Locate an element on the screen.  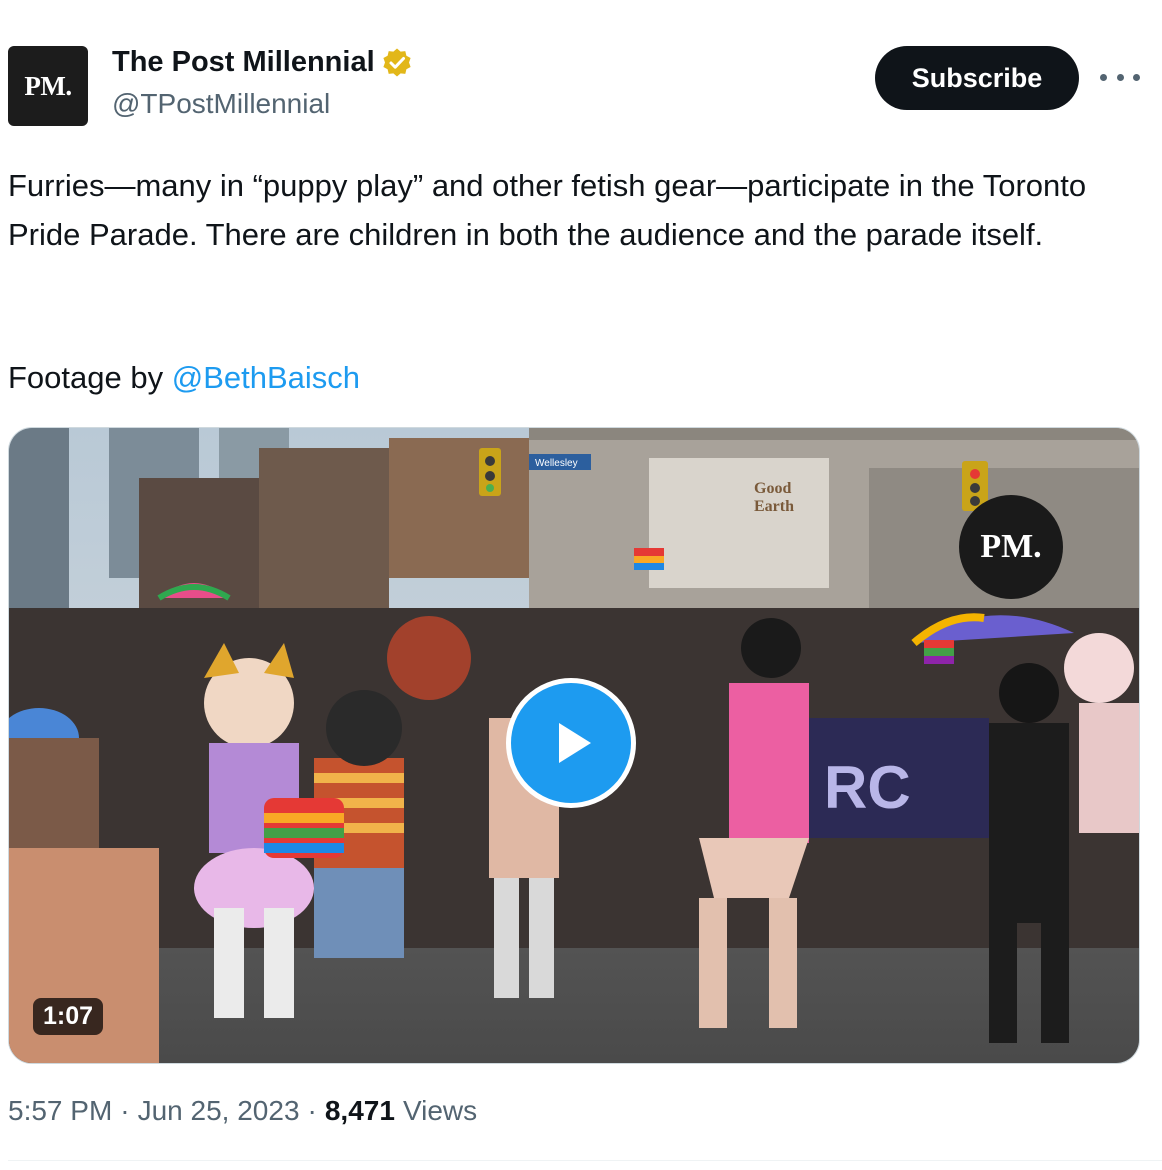
svg-text: Good is located at coordinates (772, 488).